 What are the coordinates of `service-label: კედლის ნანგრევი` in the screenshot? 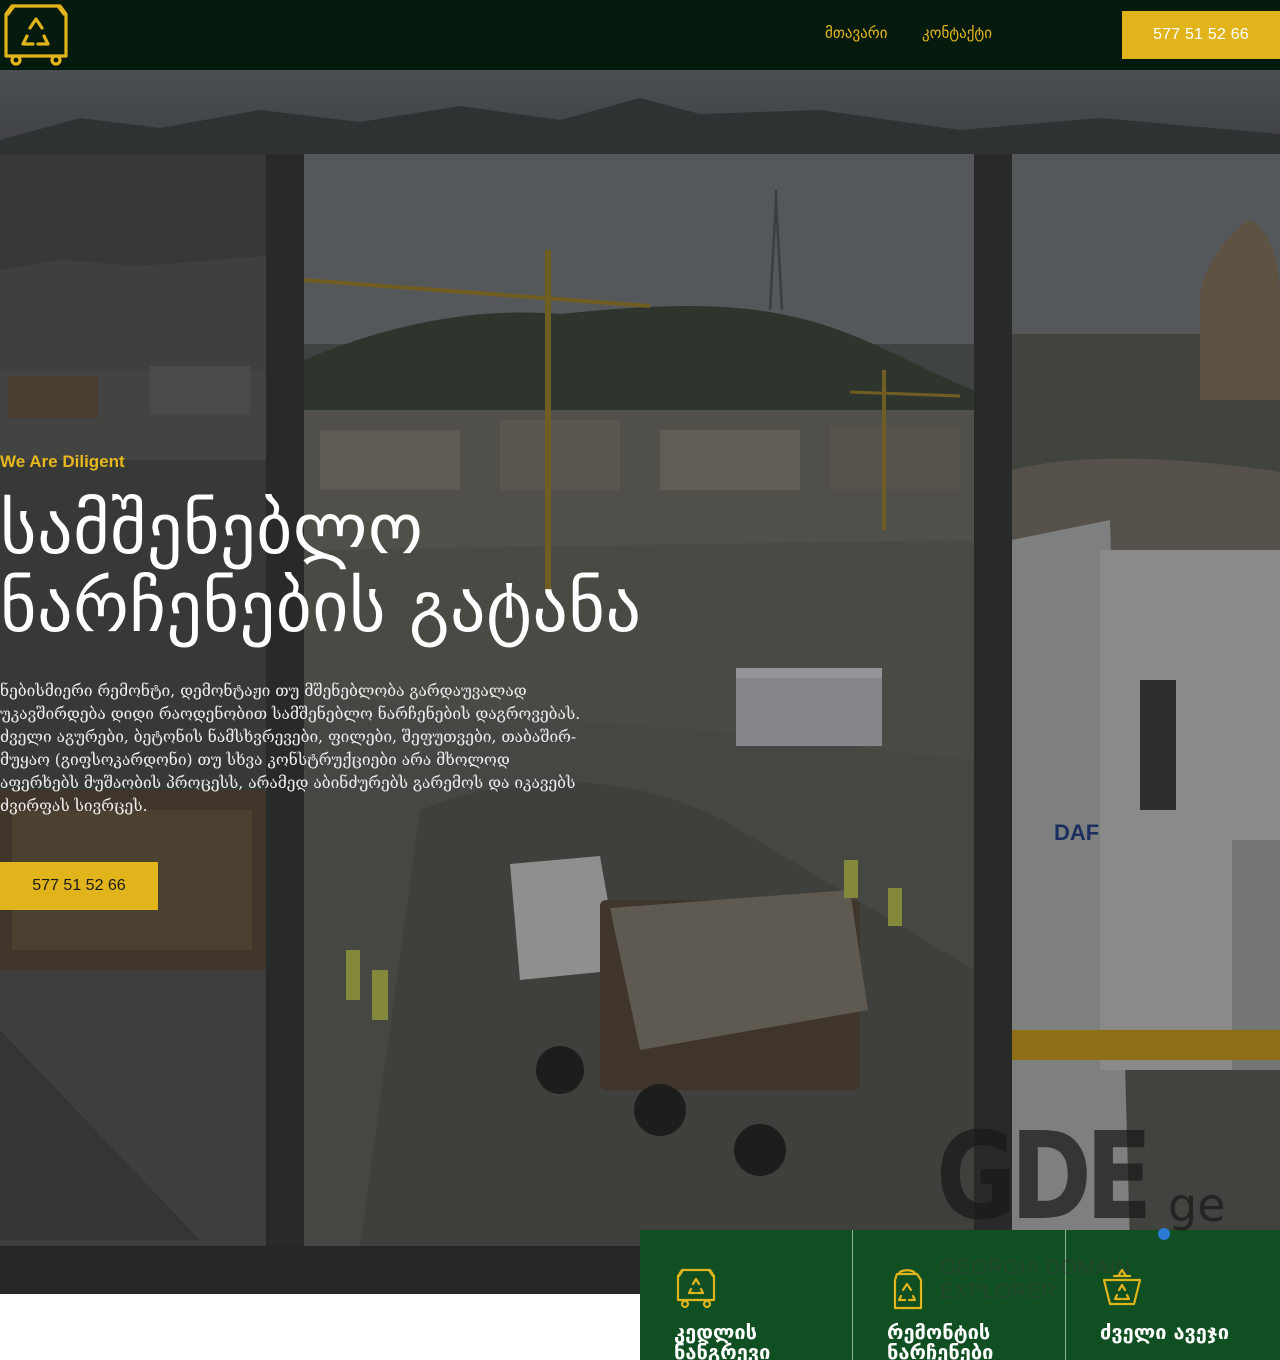 It's located at (722, 1340).